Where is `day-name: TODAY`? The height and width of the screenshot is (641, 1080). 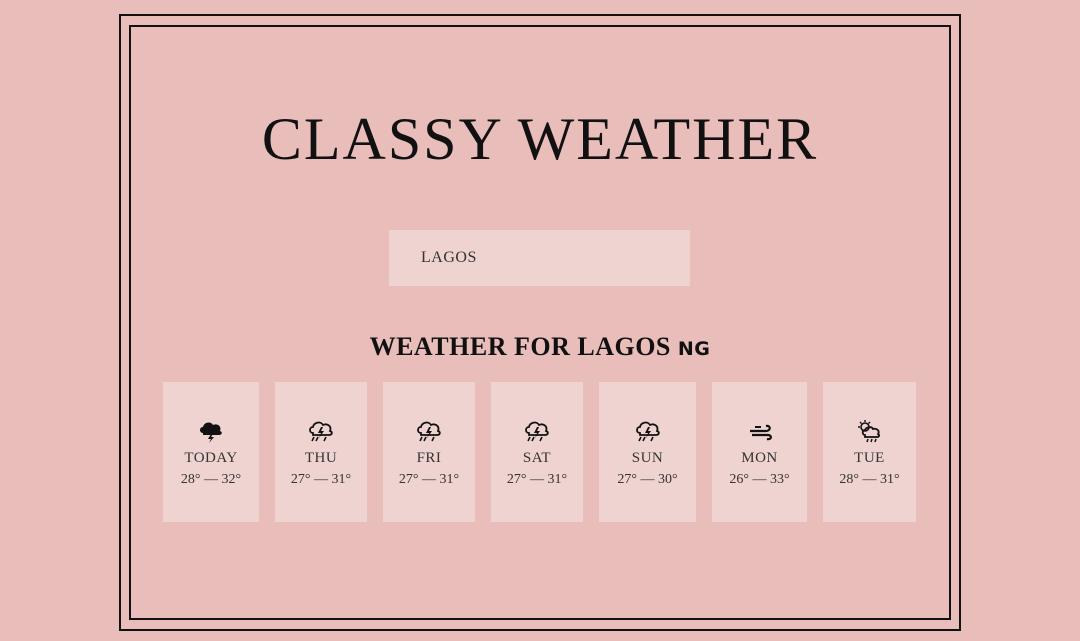 day-name: TODAY is located at coordinates (211, 458).